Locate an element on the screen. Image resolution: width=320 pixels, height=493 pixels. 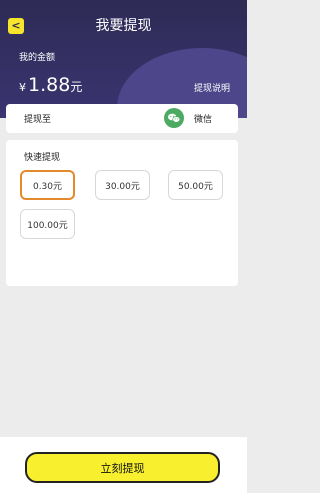
withdraw-now-button: 立刻提现 is located at coordinates (122, 467).